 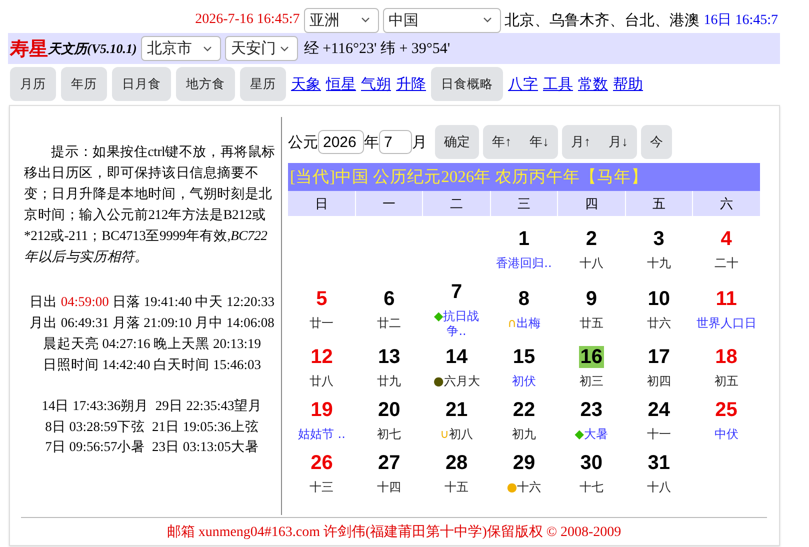 I want to click on time-line: 晨起天亮 04:27:16 晚上天黑 20:13:19, so click(x=152, y=344).